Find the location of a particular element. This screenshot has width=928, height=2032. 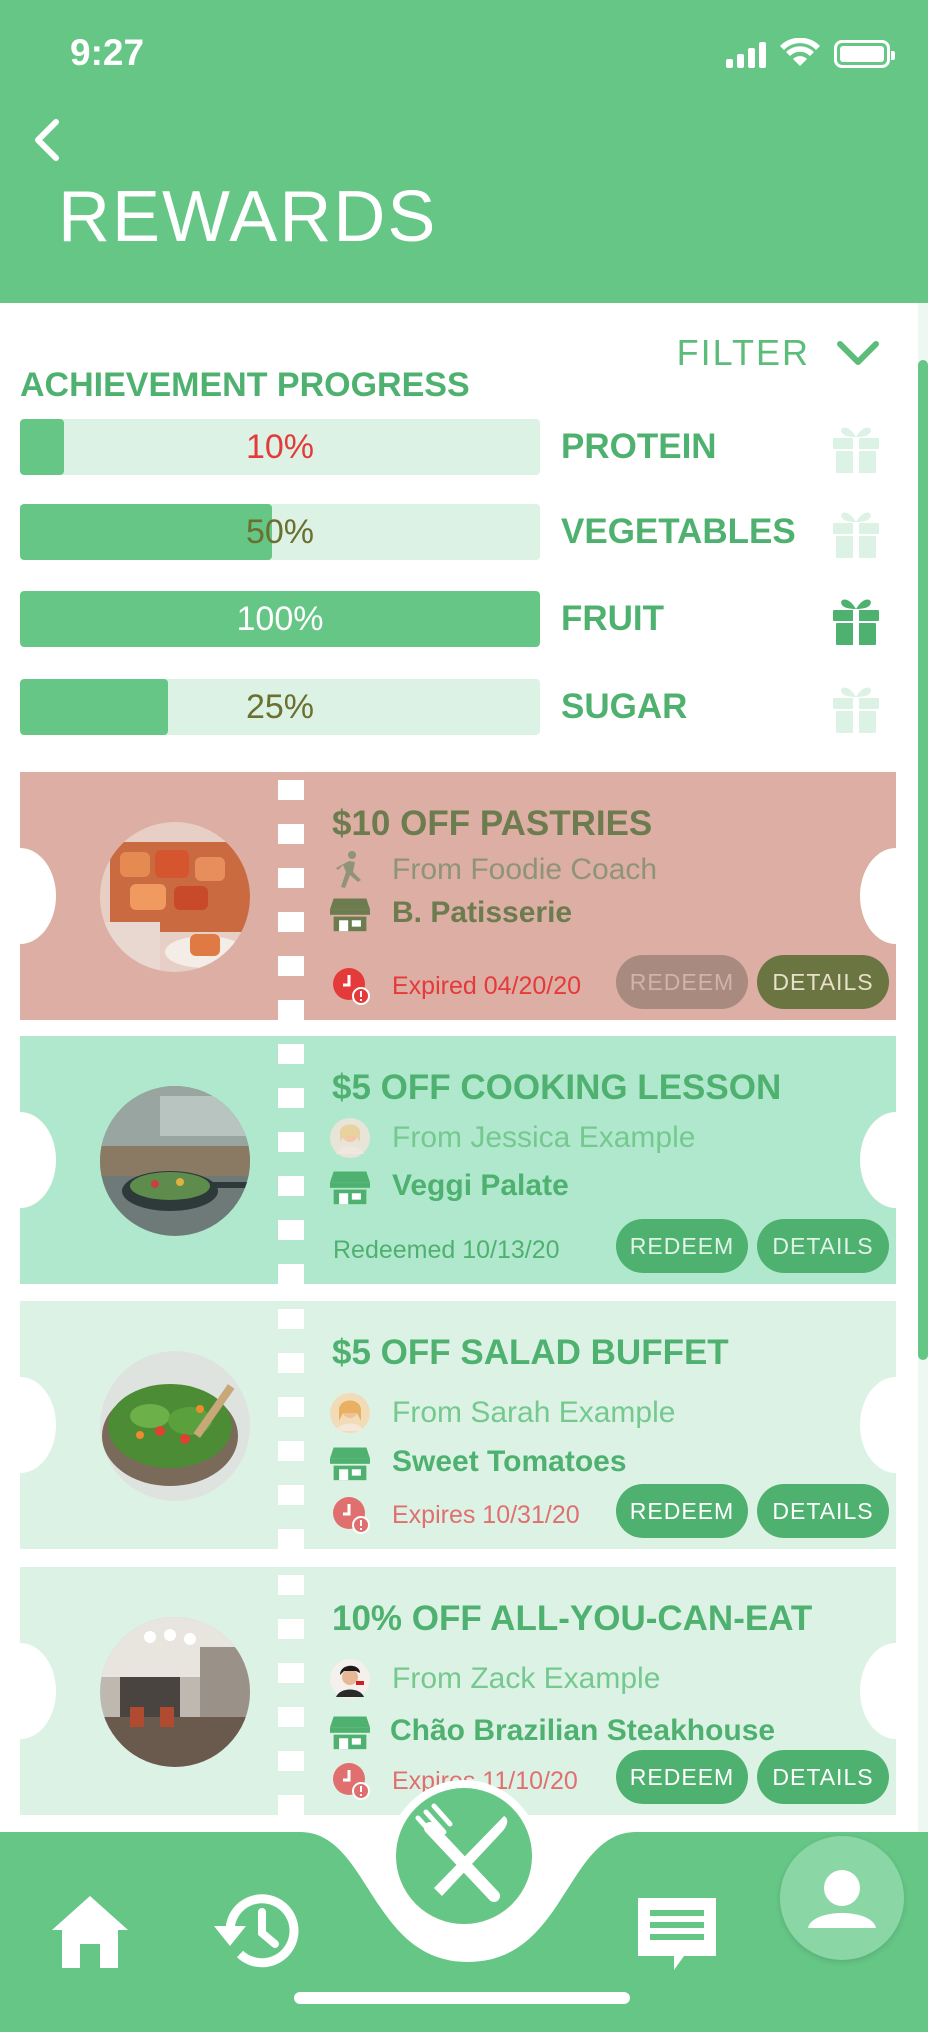

nav-messages-button is located at coordinates (677, 1934).